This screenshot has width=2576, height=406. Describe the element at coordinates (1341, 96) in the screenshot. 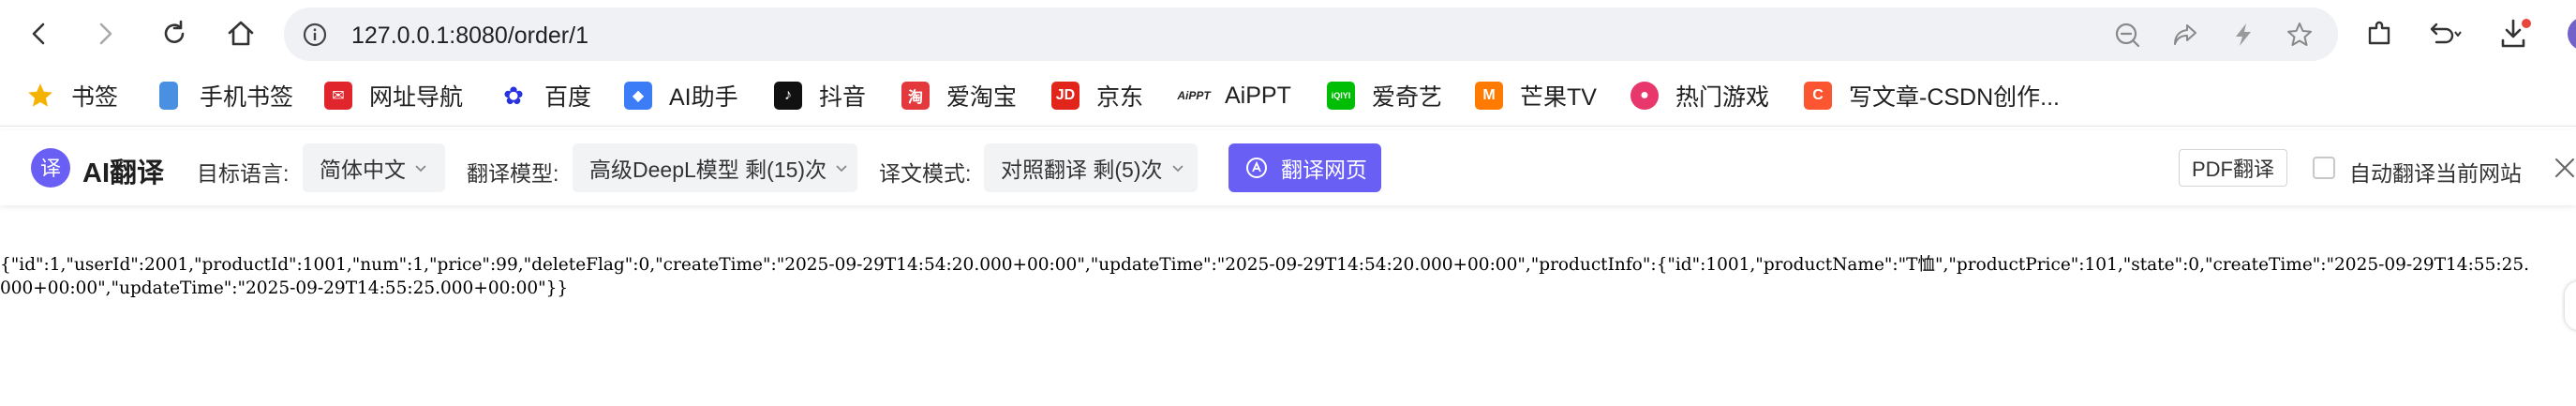

I see `iqiyi-icon: iQIYI` at that location.